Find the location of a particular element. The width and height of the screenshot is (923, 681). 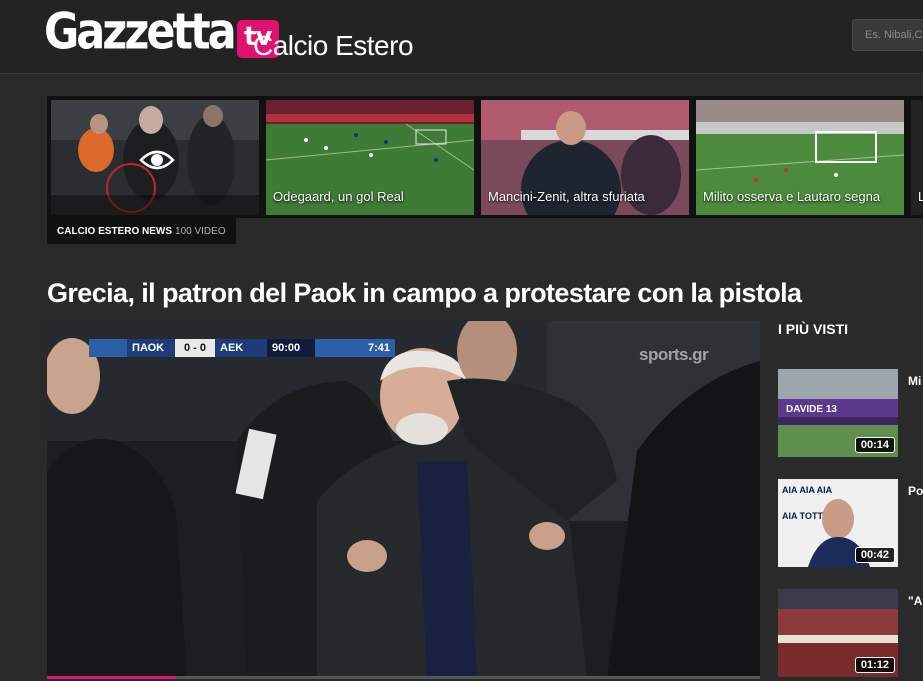

match-time: 90:00 is located at coordinates (291, 348).